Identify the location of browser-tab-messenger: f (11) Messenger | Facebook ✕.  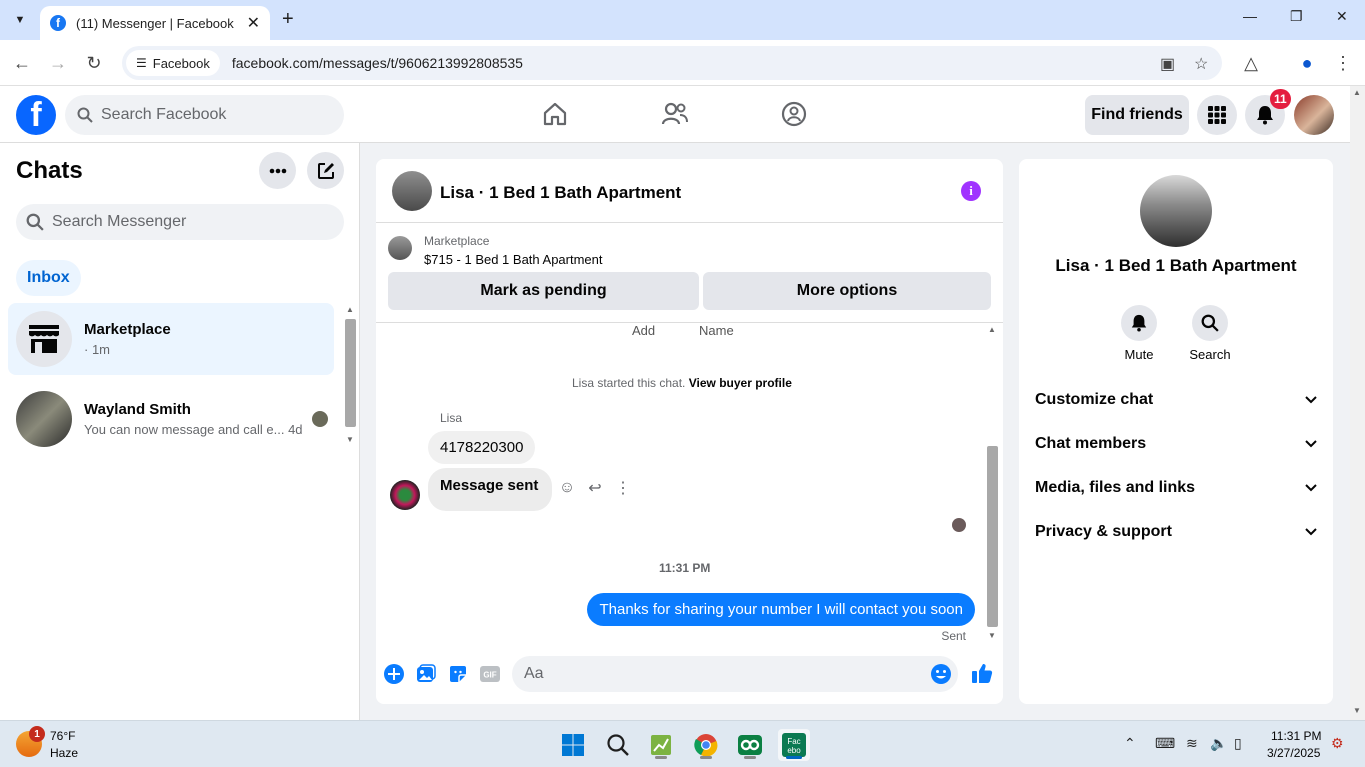
(155, 23).